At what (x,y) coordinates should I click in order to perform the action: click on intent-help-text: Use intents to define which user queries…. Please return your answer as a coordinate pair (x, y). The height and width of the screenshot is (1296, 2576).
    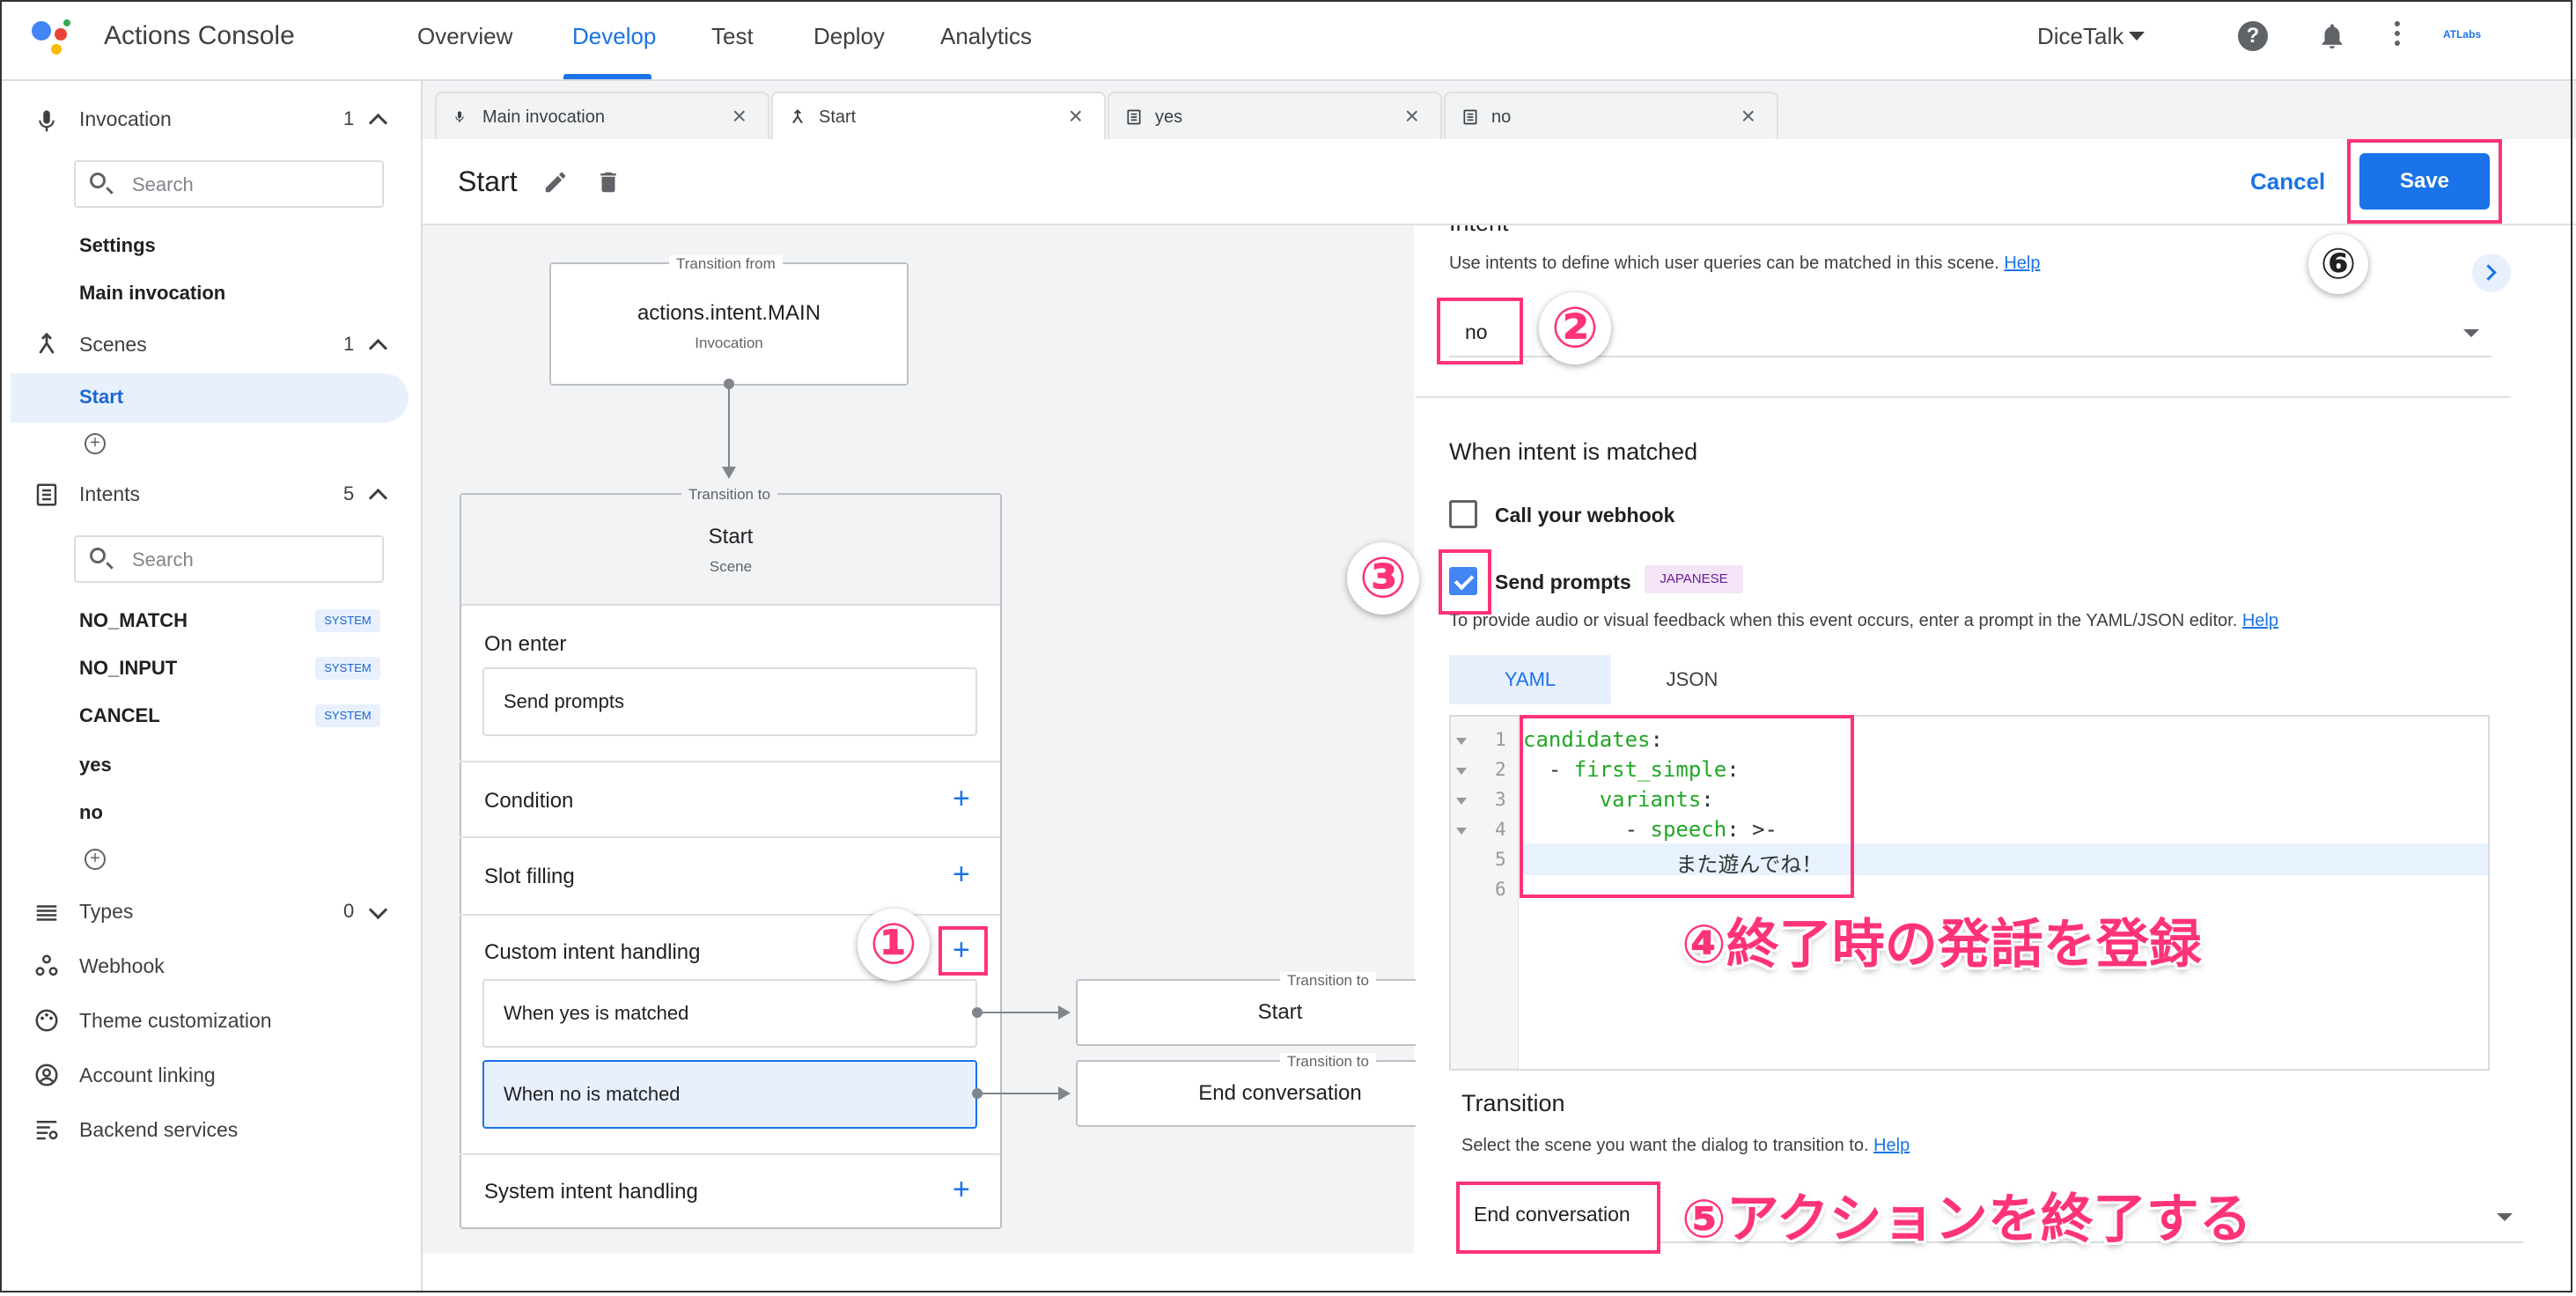
    Looking at the image, I should click on (1745, 264).